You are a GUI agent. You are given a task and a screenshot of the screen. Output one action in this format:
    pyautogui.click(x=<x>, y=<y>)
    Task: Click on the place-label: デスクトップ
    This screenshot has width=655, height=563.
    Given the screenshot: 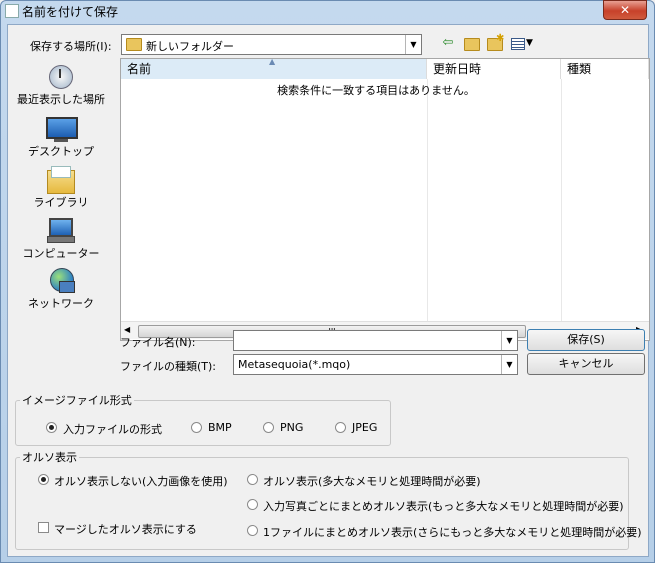 What is the action you would take?
    pyautogui.click(x=61, y=151)
    